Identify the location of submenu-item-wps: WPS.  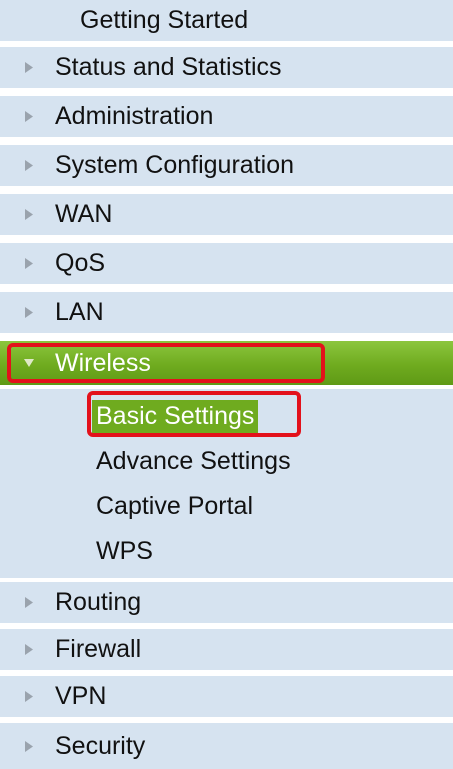
(124, 551).